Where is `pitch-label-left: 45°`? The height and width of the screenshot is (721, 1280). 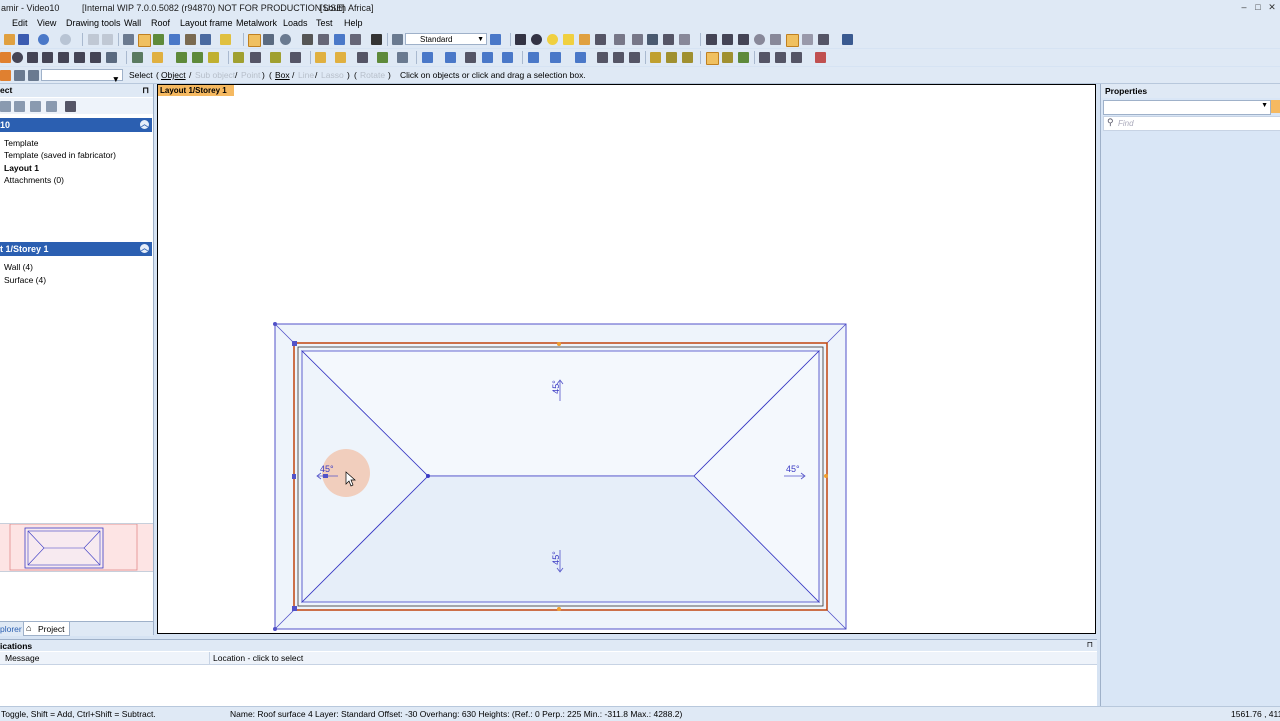 pitch-label-left: 45° is located at coordinates (327, 469).